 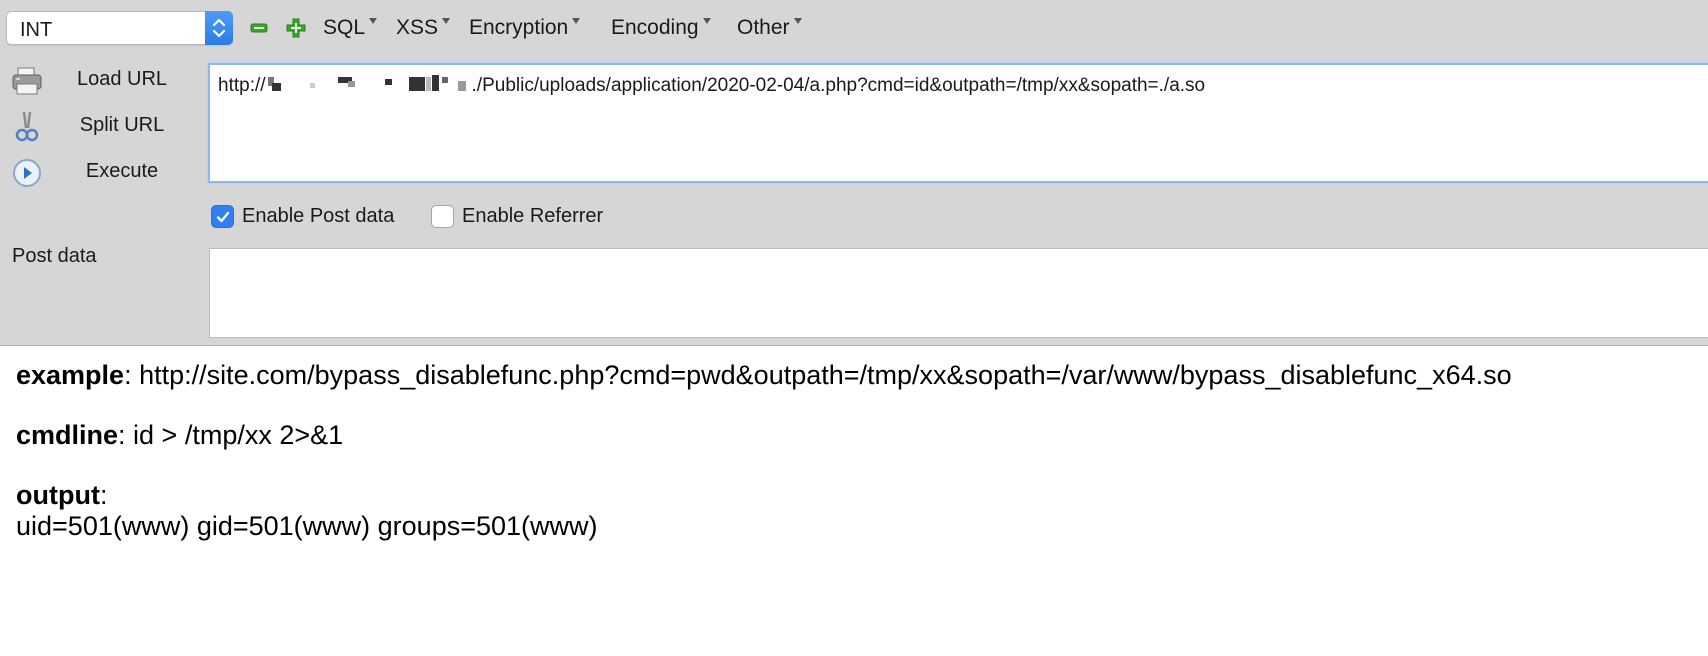 I want to click on decrease-icon, so click(x=259, y=28).